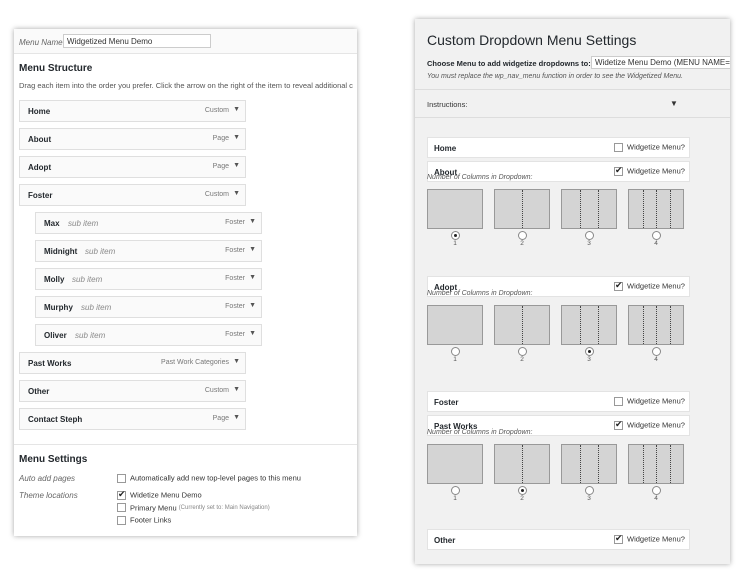 This screenshot has width=750, height=578. What do you see at coordinates (660, 62) in the screenshot?
I see `choose-menu-select: Widetize Menu Demo (MENU NAME=` at bounding box center [660, 62].